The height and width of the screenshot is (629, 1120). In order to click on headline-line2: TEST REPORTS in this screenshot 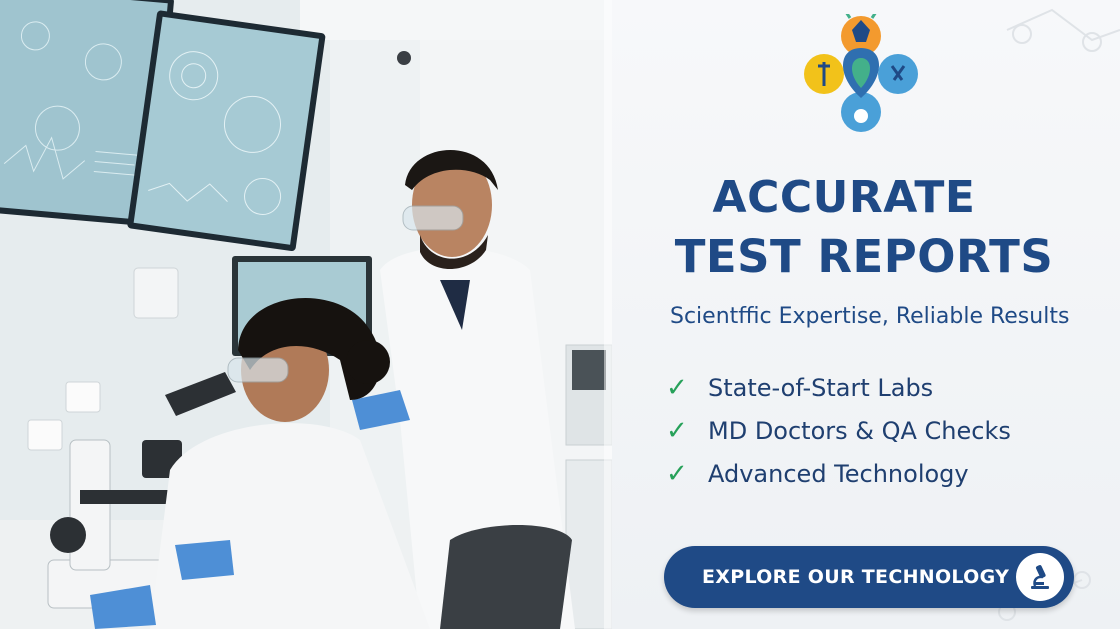, I will do `click(864, 256)`.